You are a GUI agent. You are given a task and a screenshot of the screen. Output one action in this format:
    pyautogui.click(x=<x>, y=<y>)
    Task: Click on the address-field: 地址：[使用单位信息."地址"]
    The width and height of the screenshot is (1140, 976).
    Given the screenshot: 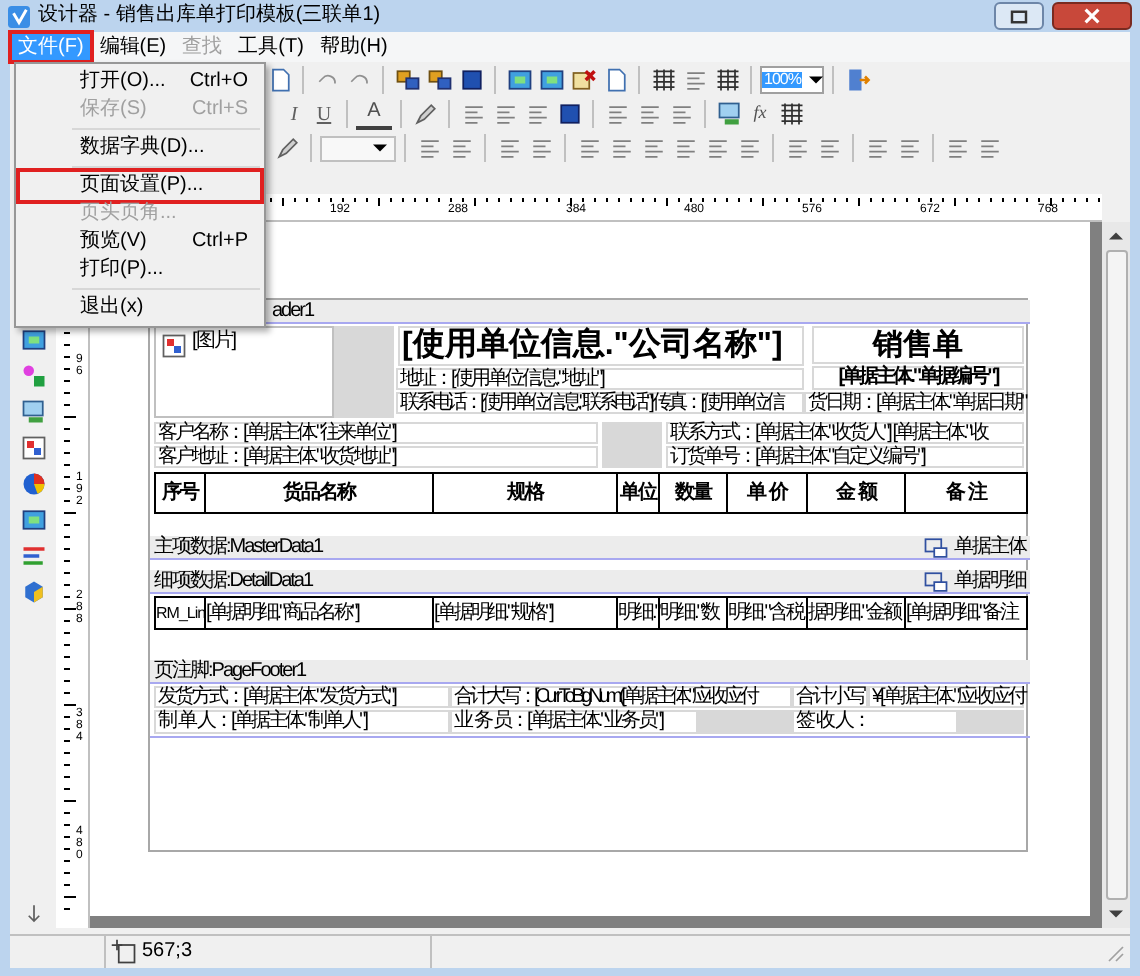 What is the action you would take?
    pyautogui.click(x=600, y=379)
    